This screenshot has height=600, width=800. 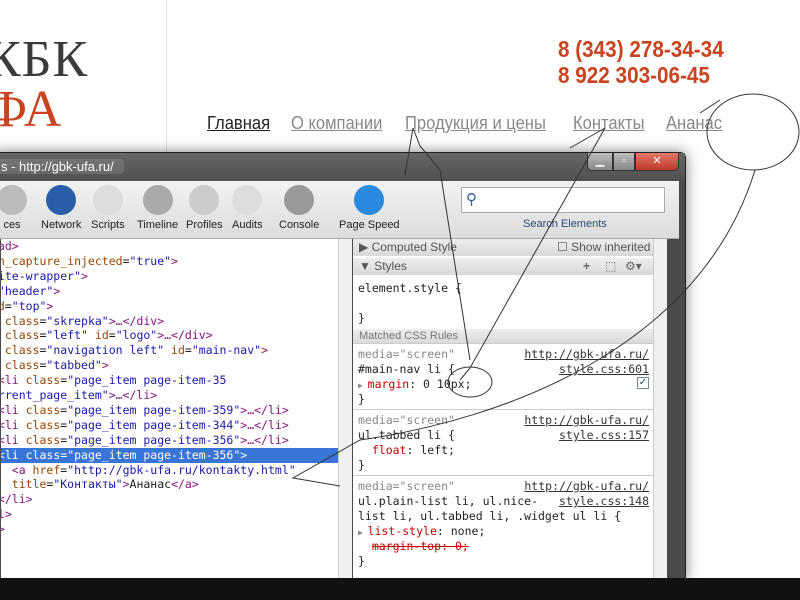 I want to click on show-inherited-checkbox: ☐ Show inherited, so click(x=603, y=247).